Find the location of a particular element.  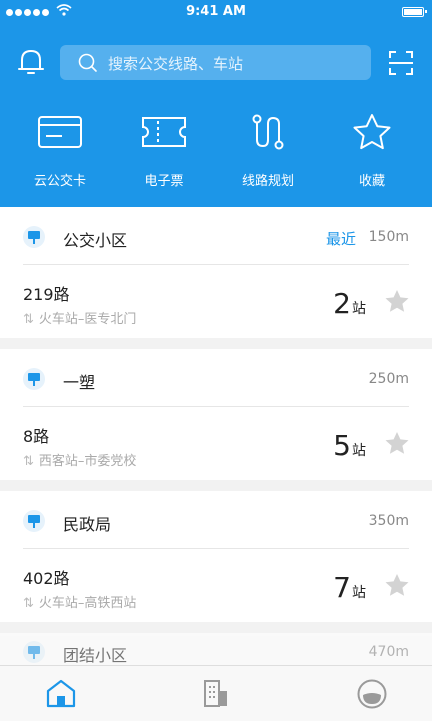

stop-name: 民政局 is located at coordinates (87, 524).